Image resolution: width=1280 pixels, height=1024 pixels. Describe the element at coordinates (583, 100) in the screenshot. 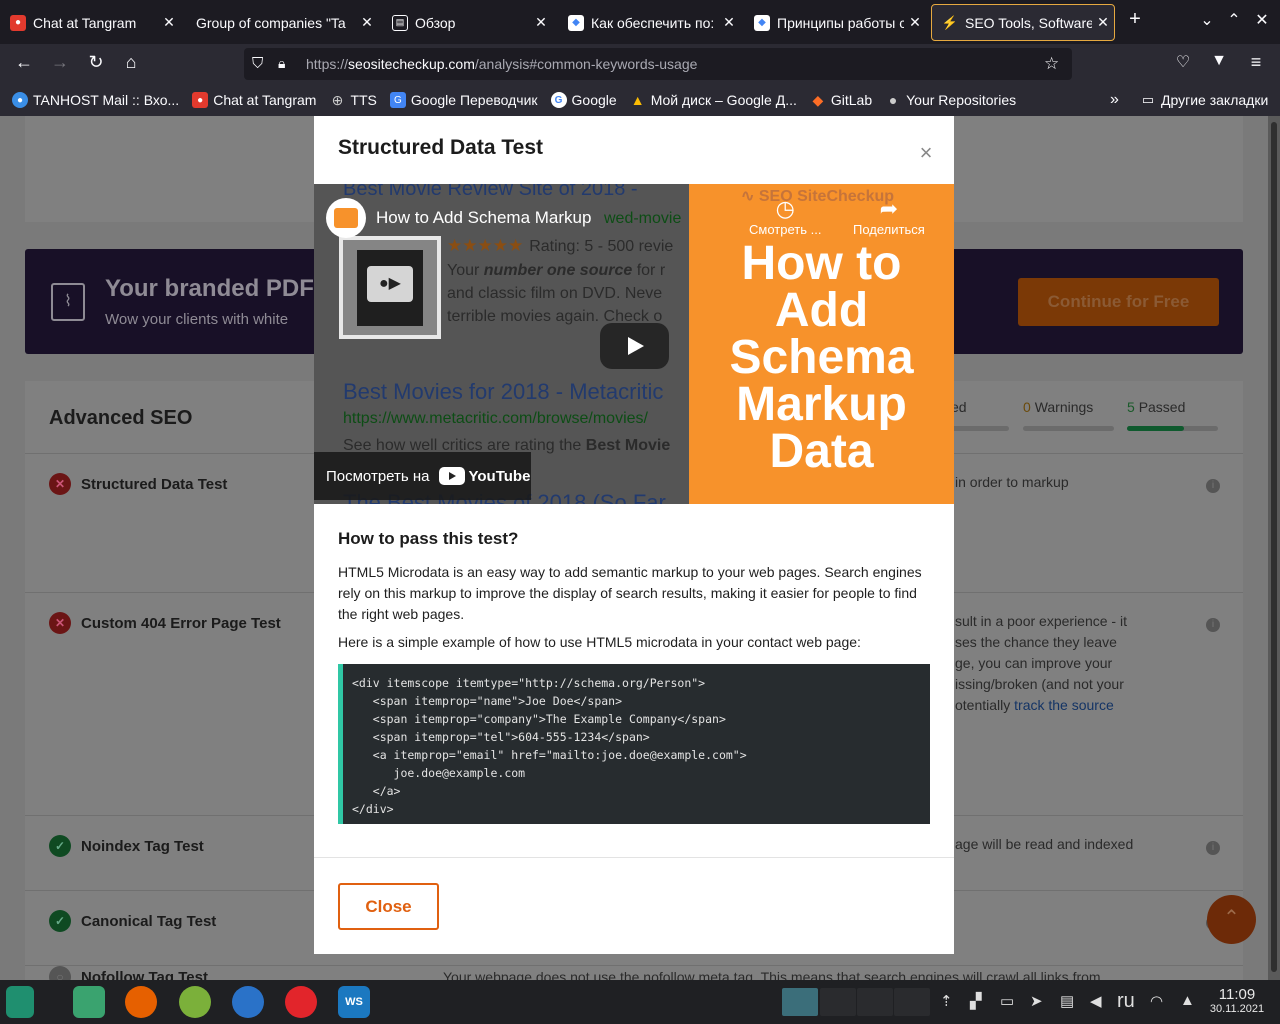

I see `bookmark-google: G Google` at that location.